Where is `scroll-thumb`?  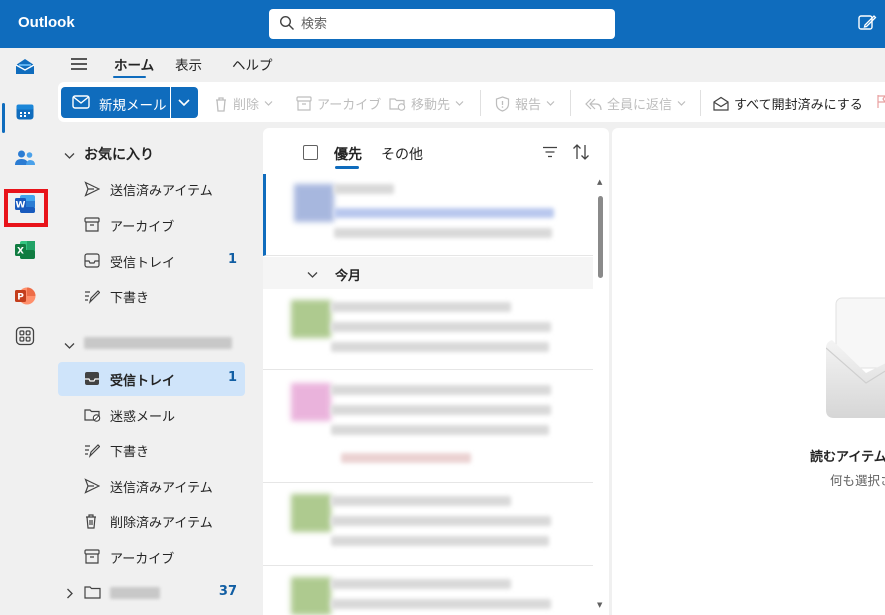 scroll-thumb is located at coordinates (600, 237).